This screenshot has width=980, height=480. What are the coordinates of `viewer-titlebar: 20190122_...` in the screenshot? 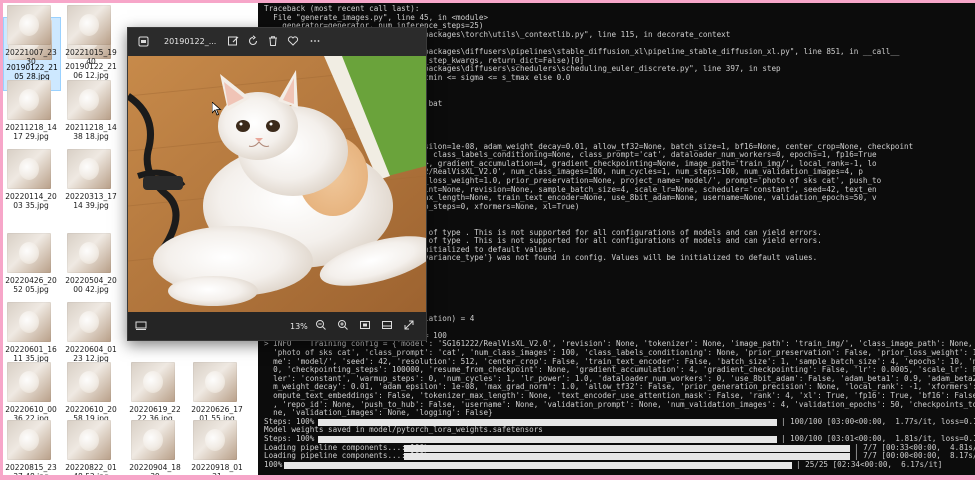 It's located at (277, 42).